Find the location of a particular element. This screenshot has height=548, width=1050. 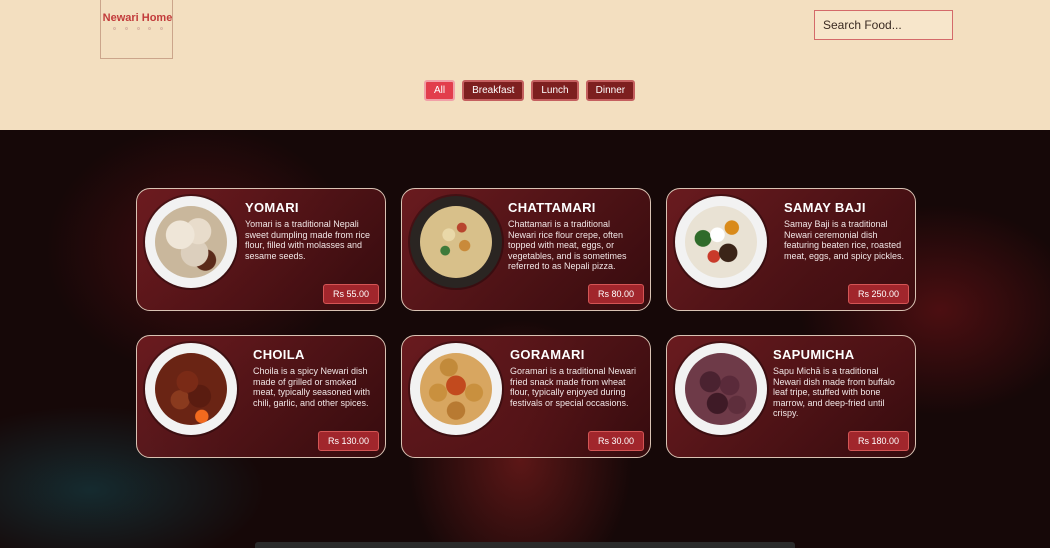

taskbar is located at coordinates (525, 545).